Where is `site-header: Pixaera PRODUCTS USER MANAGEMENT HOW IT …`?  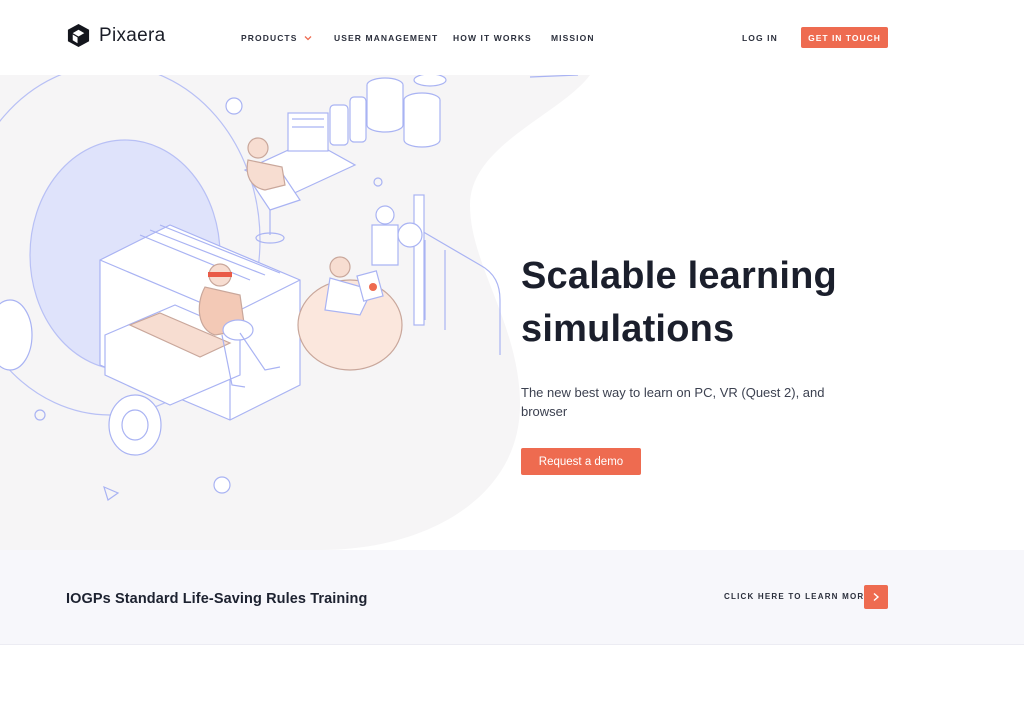 site-header: Pixaera PRODUCTS USER MANAGEMENT HOW IT … is located at coordinates (512, 37).